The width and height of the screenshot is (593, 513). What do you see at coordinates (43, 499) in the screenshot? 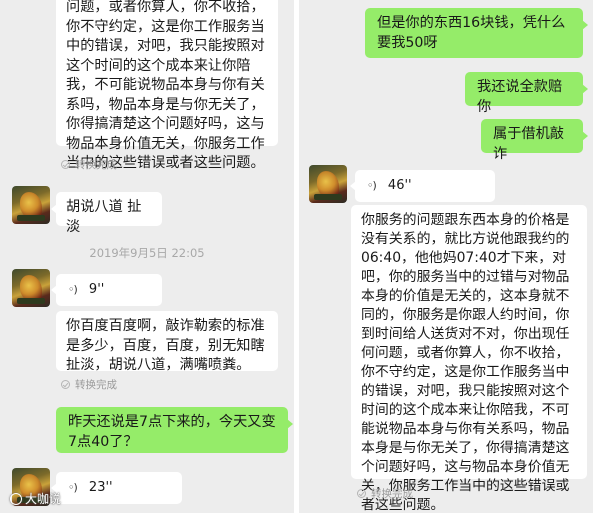
I see `watermark-text: 大咖说` at bounding box center [43, 499].